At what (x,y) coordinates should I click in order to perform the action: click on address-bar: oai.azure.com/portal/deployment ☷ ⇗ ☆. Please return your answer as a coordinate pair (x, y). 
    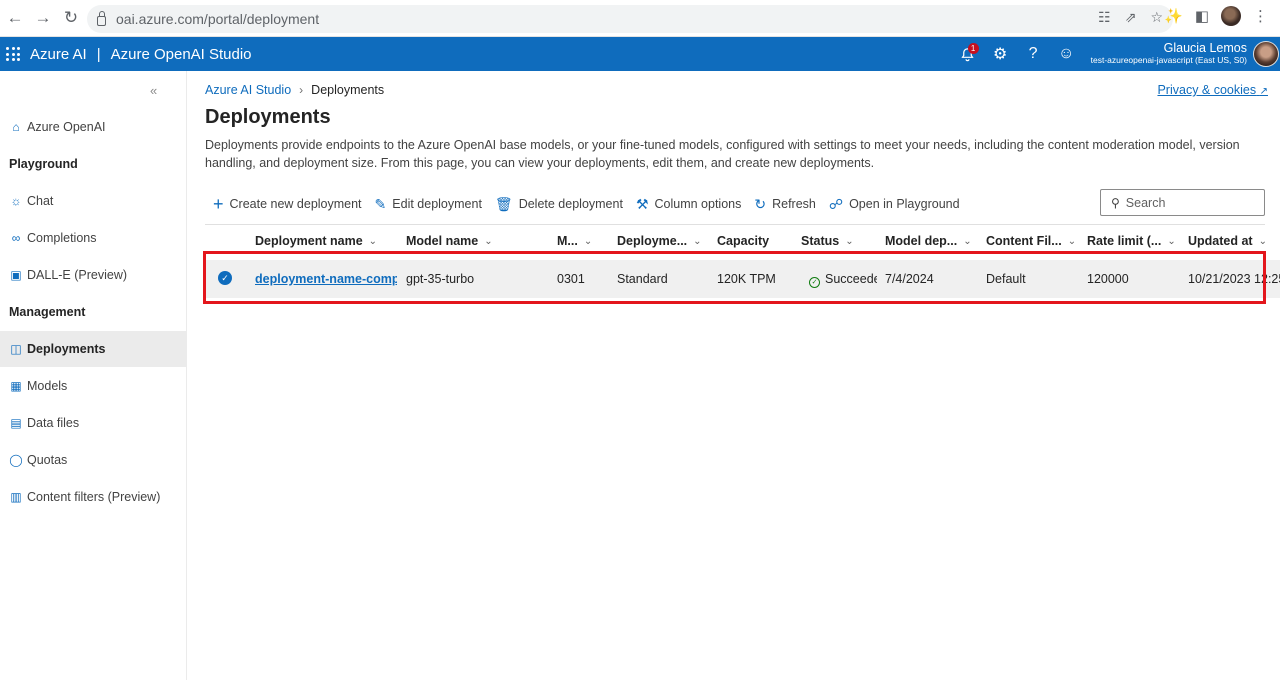
    Looking at the image, I should click on (630, 19).